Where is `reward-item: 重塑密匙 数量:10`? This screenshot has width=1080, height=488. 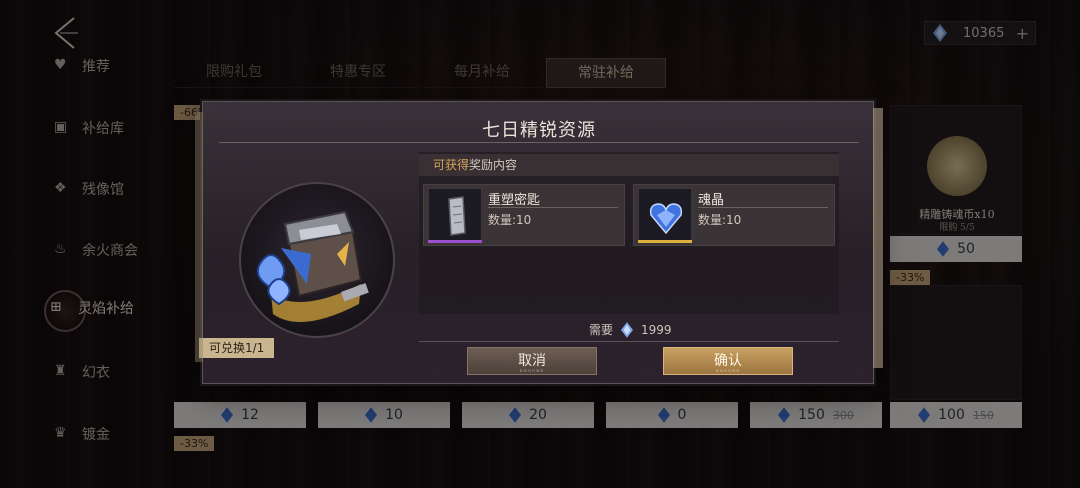 reward-item: 重塑密匙 数量:10 is located at coordinates (524, 215).